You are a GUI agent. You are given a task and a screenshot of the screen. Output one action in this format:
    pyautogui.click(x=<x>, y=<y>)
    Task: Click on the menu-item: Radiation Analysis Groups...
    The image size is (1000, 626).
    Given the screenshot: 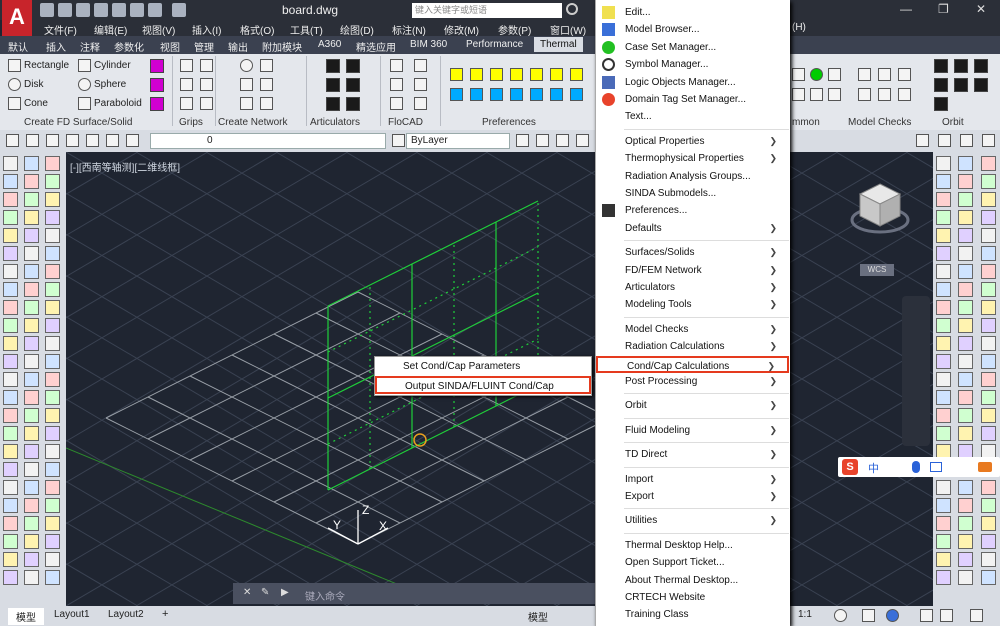 What is the action you would take?
    pyautogui.click(x=692, y=176)
    